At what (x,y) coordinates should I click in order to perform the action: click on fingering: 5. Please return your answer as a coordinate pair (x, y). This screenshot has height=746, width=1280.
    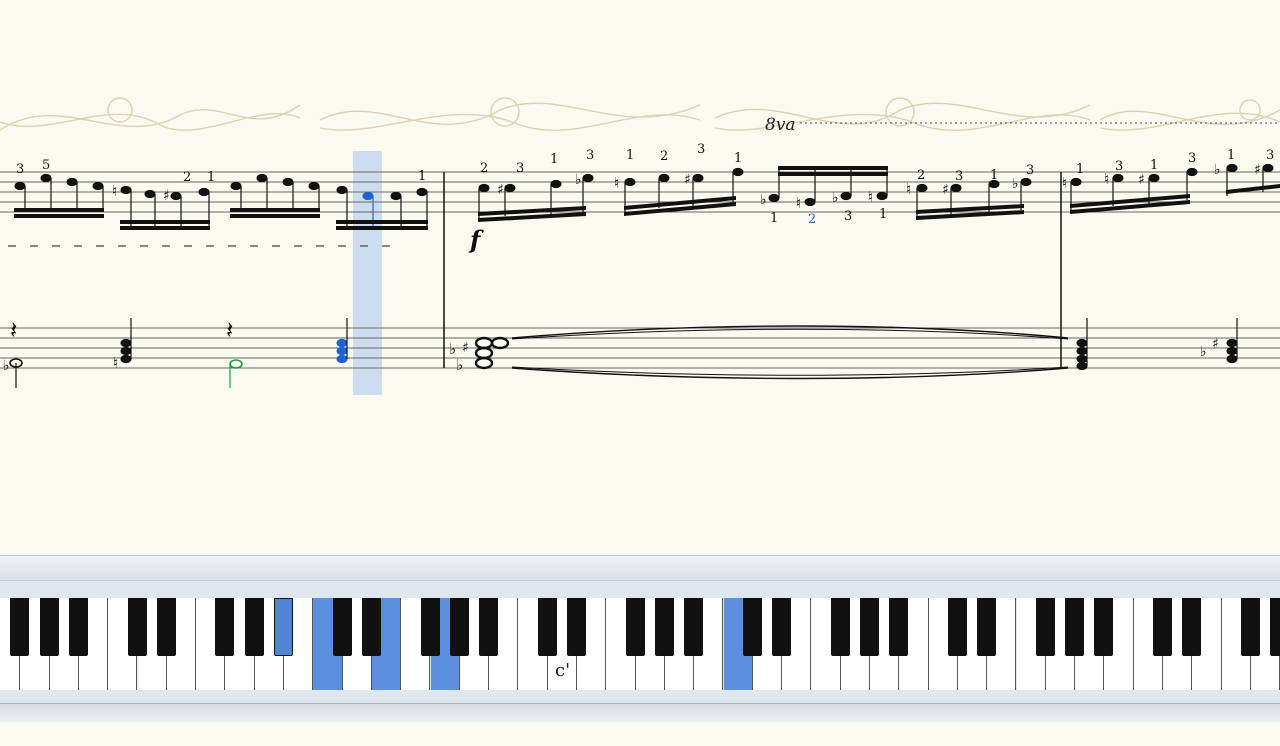
    Looking at the image, I should click on (46, 165).